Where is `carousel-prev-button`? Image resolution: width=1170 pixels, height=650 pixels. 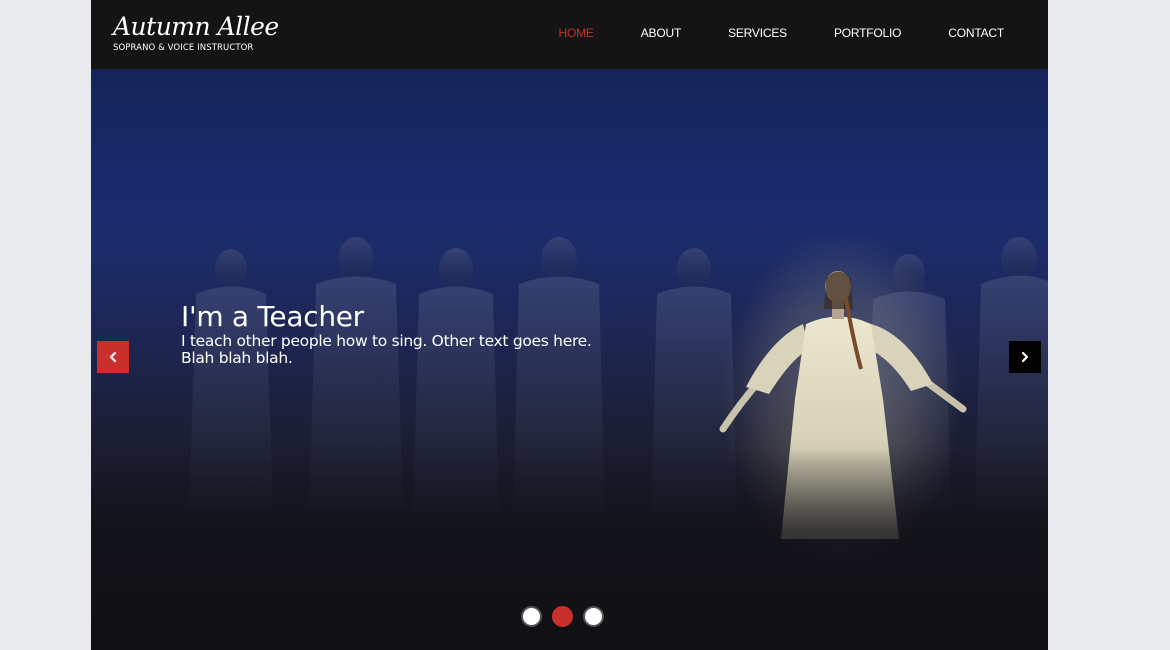
carousel-prev-button is located at coordinates (113, 357).